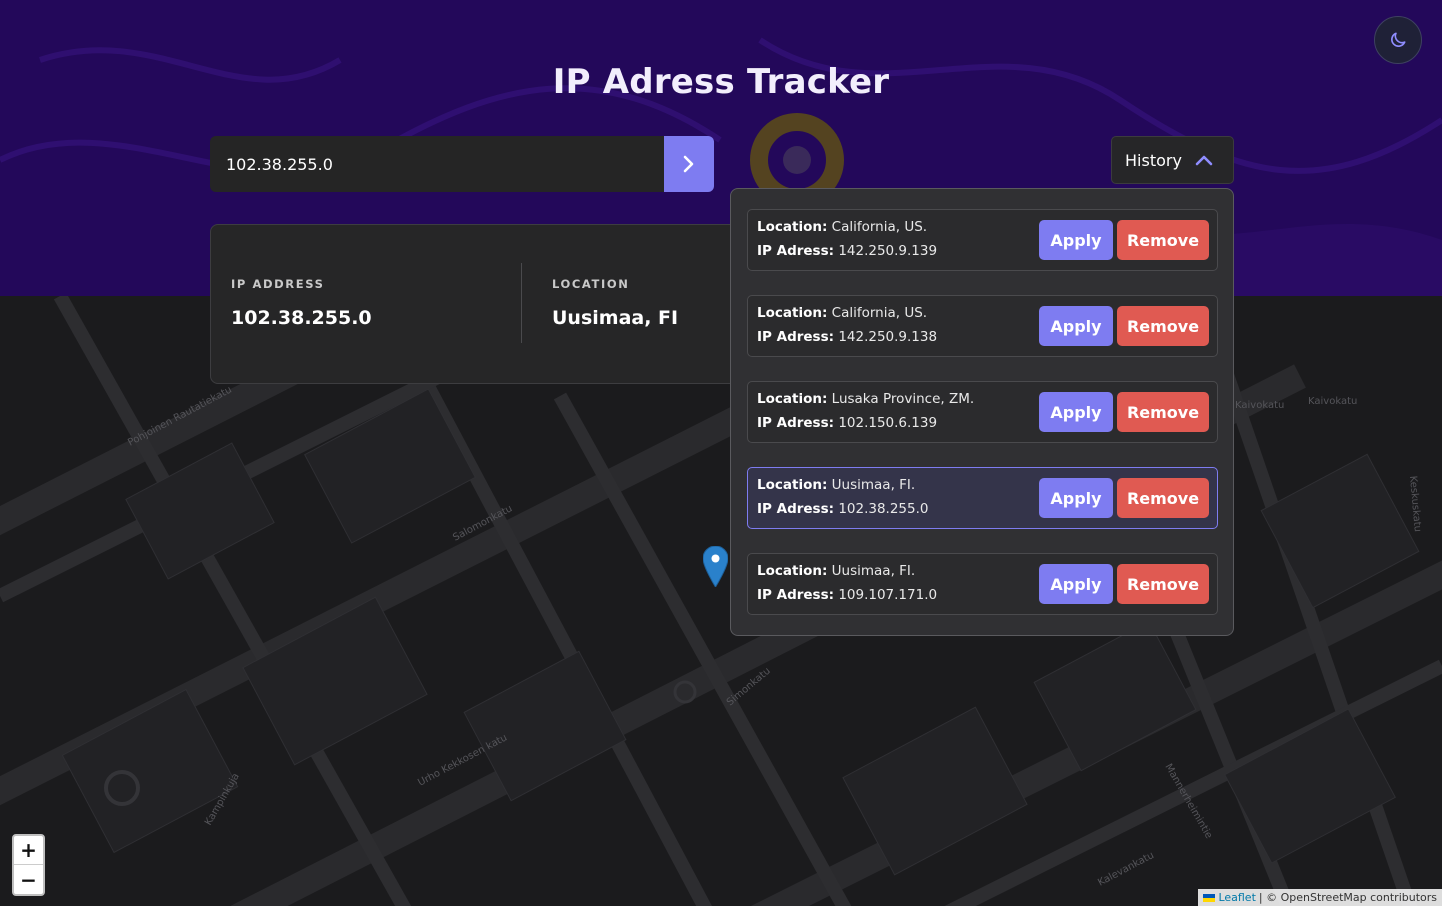 Image resolution: width=1442 pixels, height=906 pixels. Describe the element at coordinates (1126, 869) in the screenshot. I see `svg-text: Kalevankatu` at that location.